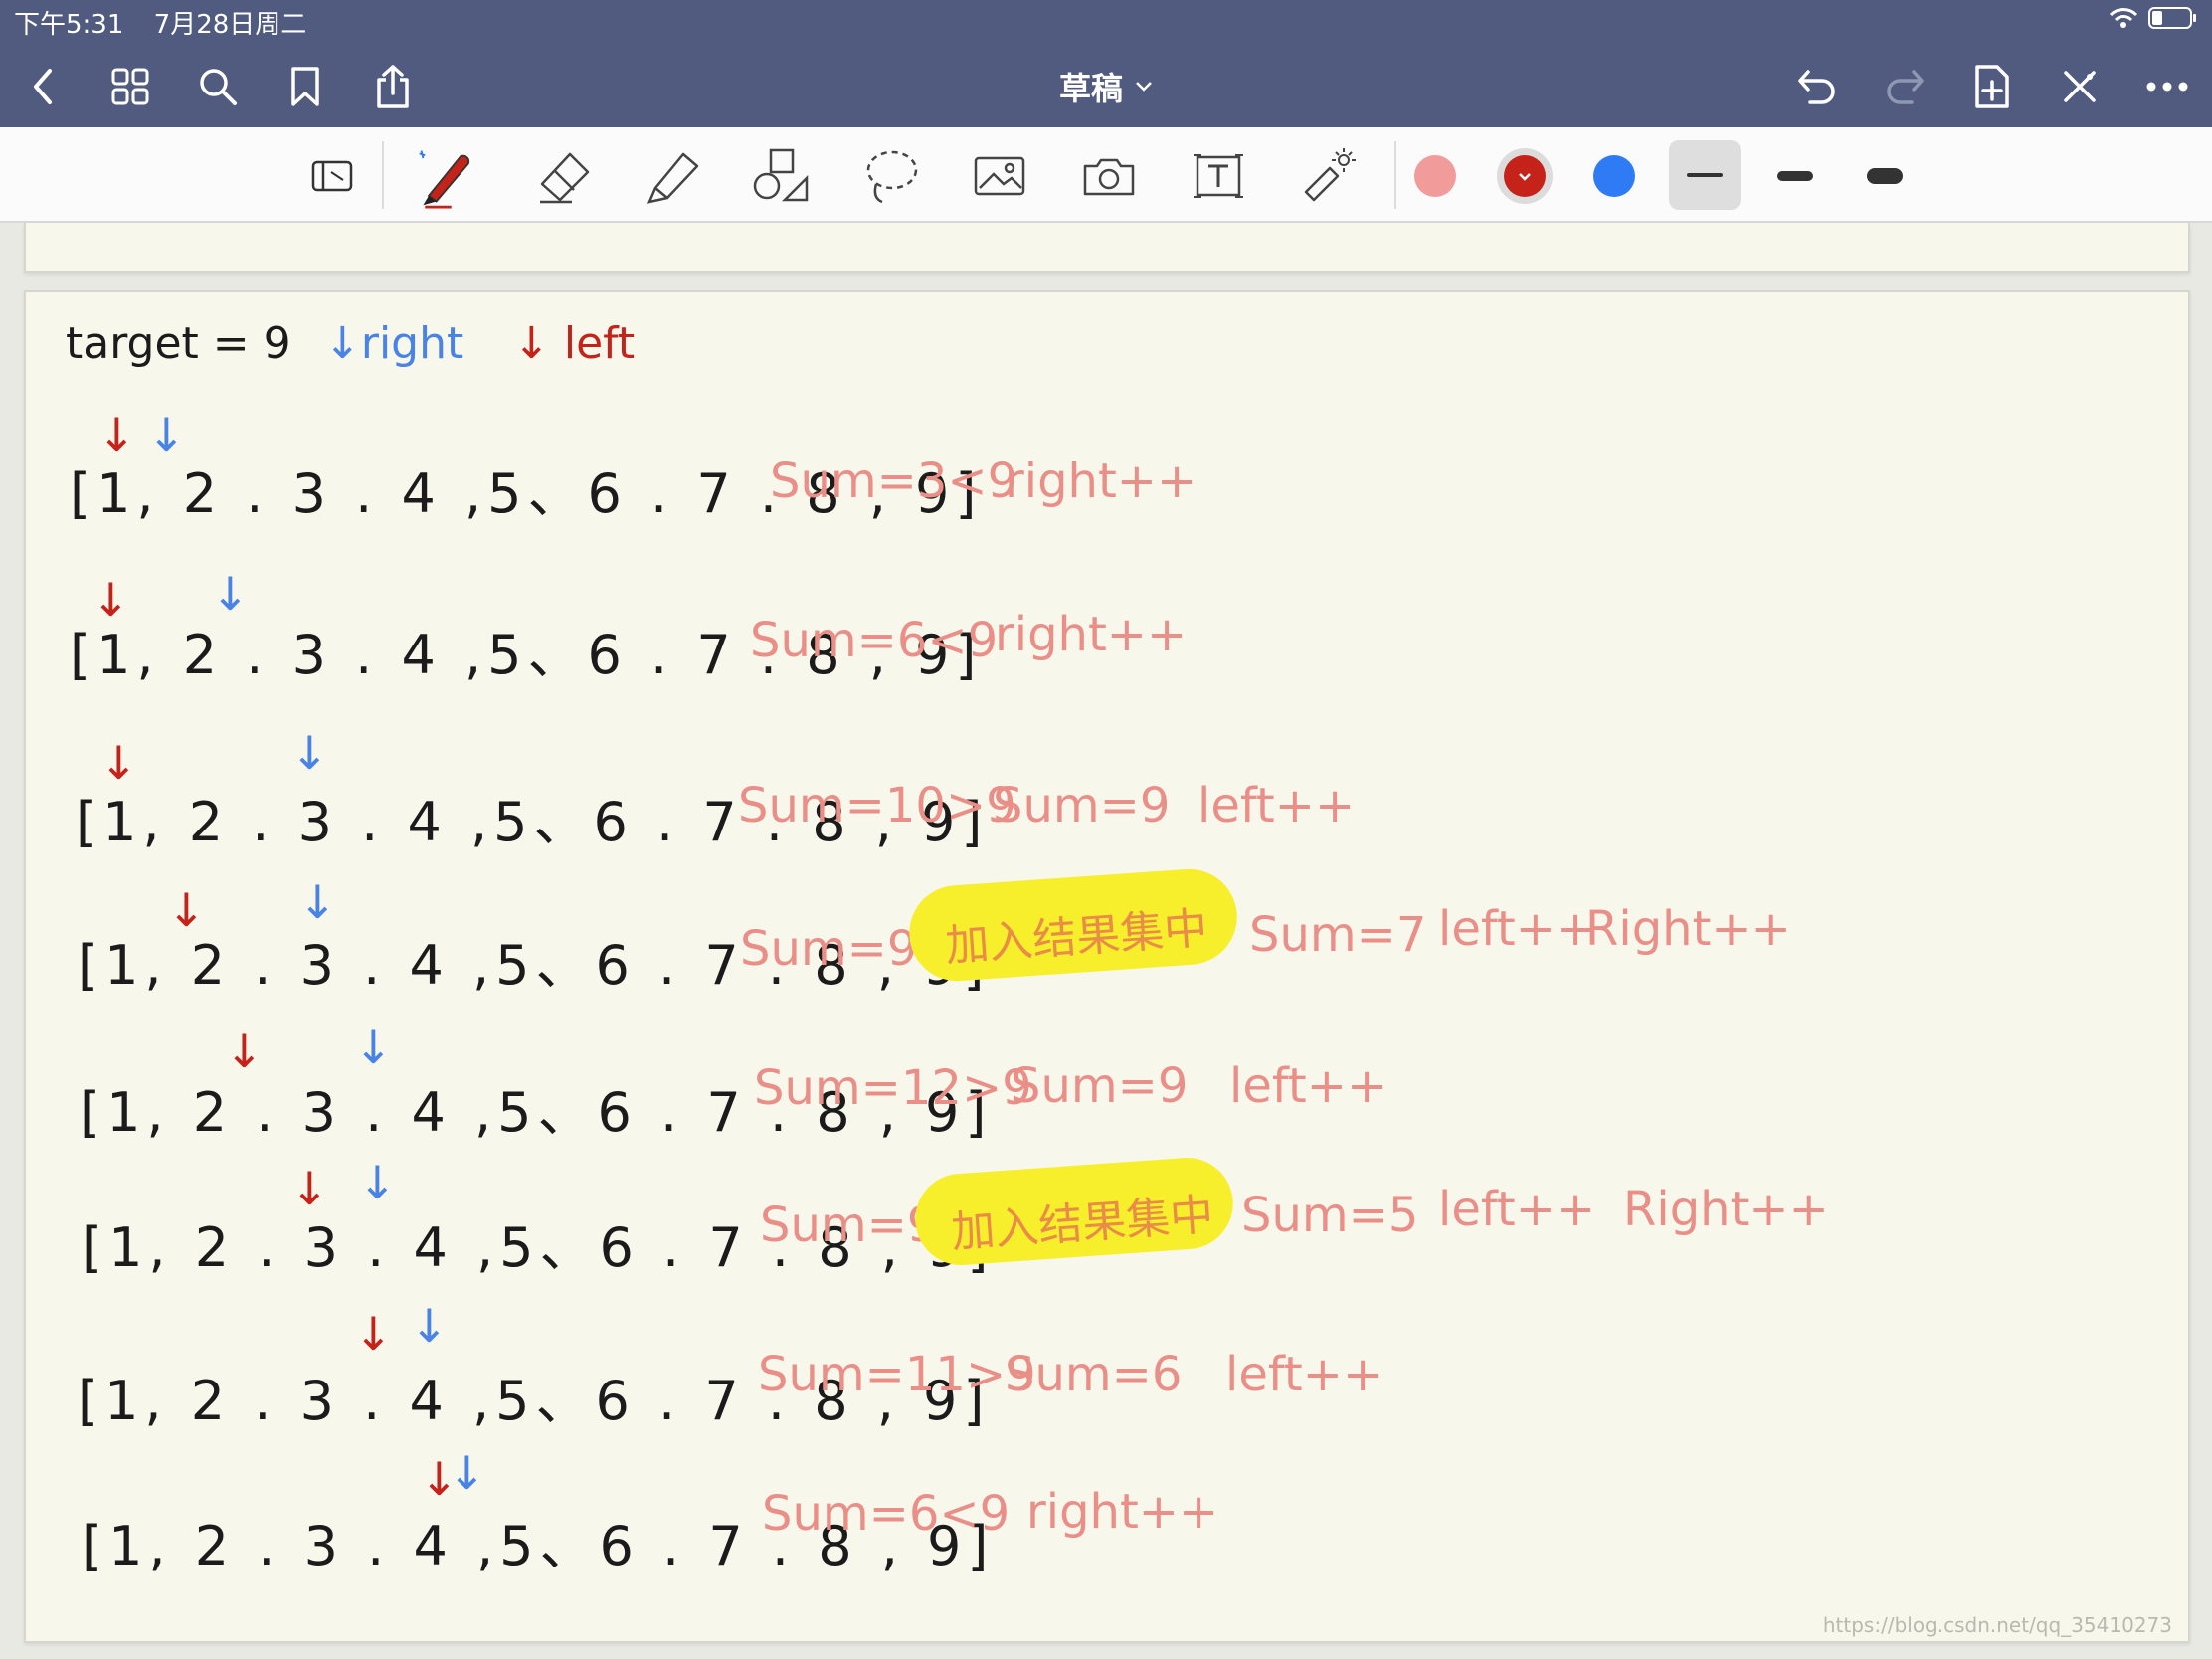  Describe the element at coordinates (894, 481) in the screenshot. I see `row-note: Sum=3<9` at that location.